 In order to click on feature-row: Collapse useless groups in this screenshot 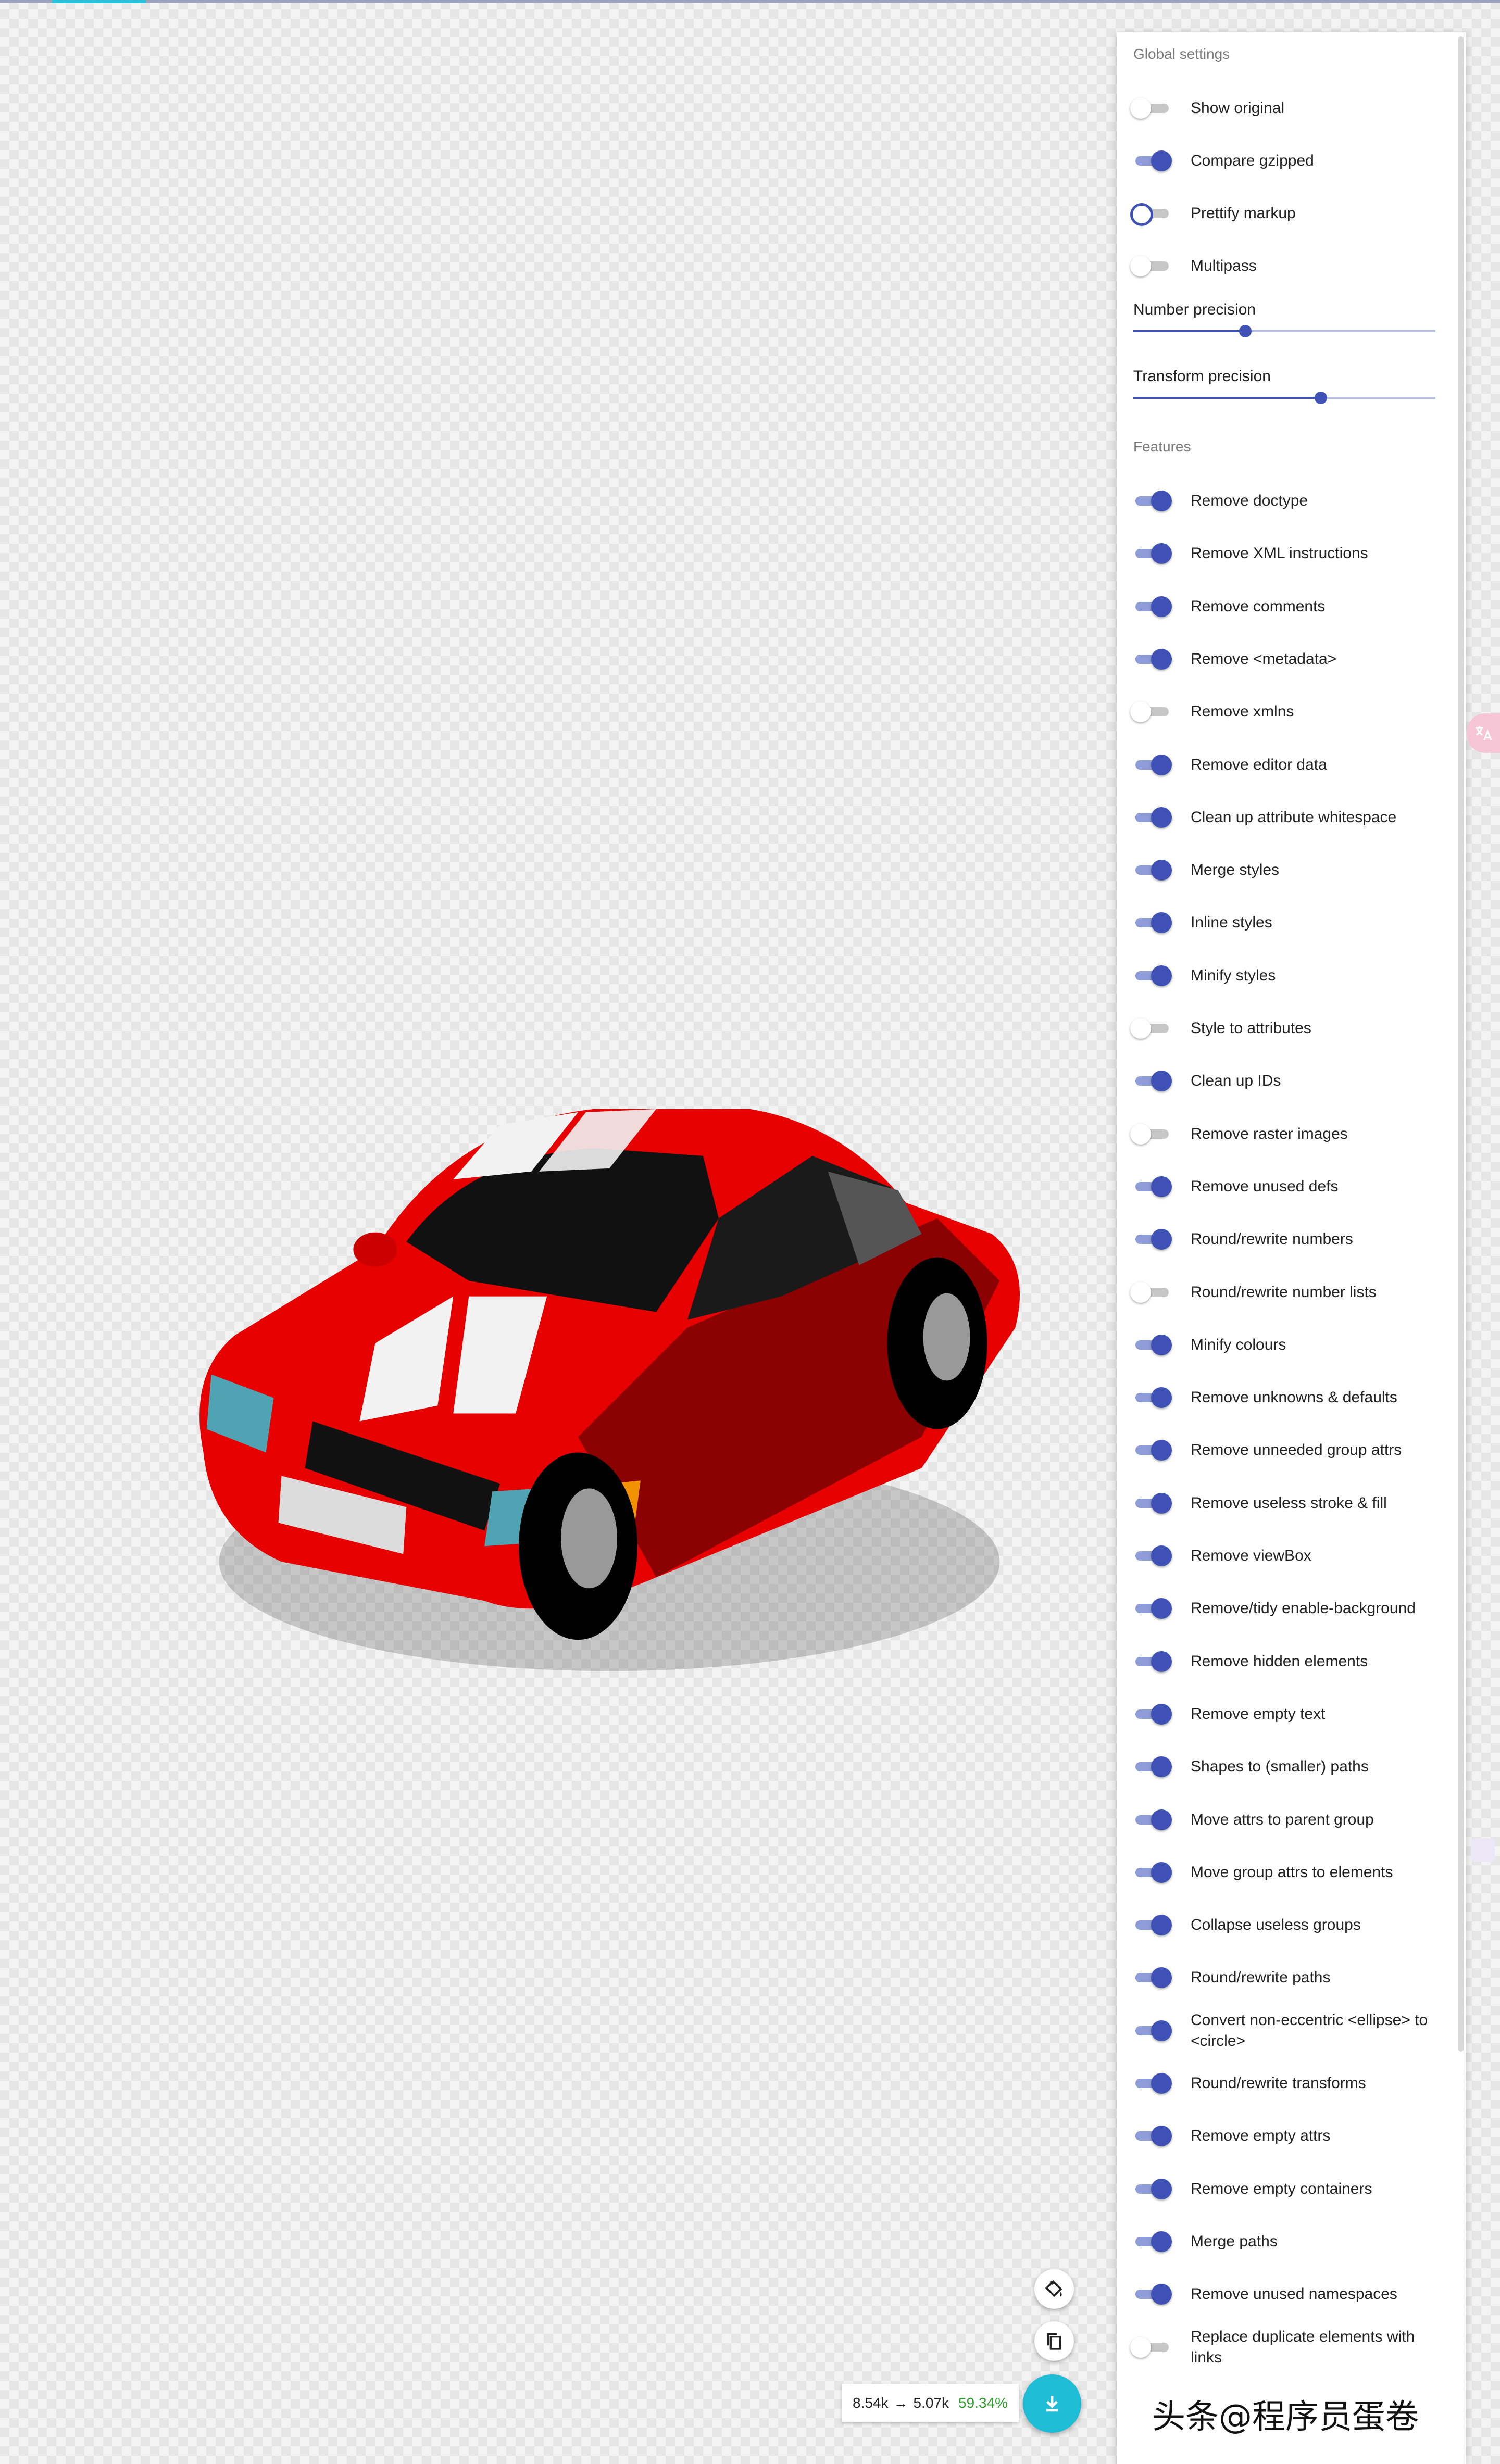, I will do `click(1283, 1925)`.